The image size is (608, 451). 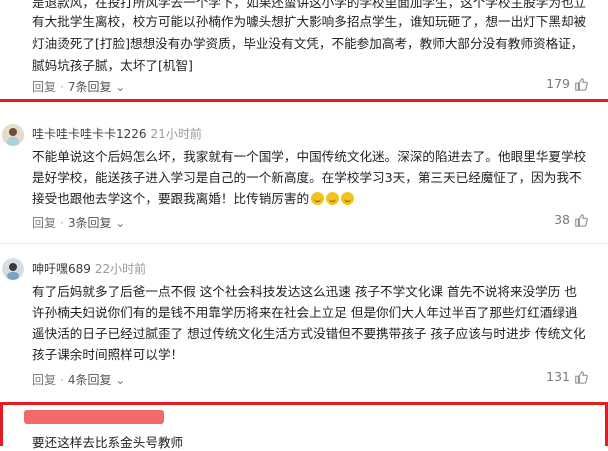 What do you see at coordinates (89, 134) in the screenshot?
I see `username: 哇卡哇卡哇卡卡1226` at bounding box center [89, 134].